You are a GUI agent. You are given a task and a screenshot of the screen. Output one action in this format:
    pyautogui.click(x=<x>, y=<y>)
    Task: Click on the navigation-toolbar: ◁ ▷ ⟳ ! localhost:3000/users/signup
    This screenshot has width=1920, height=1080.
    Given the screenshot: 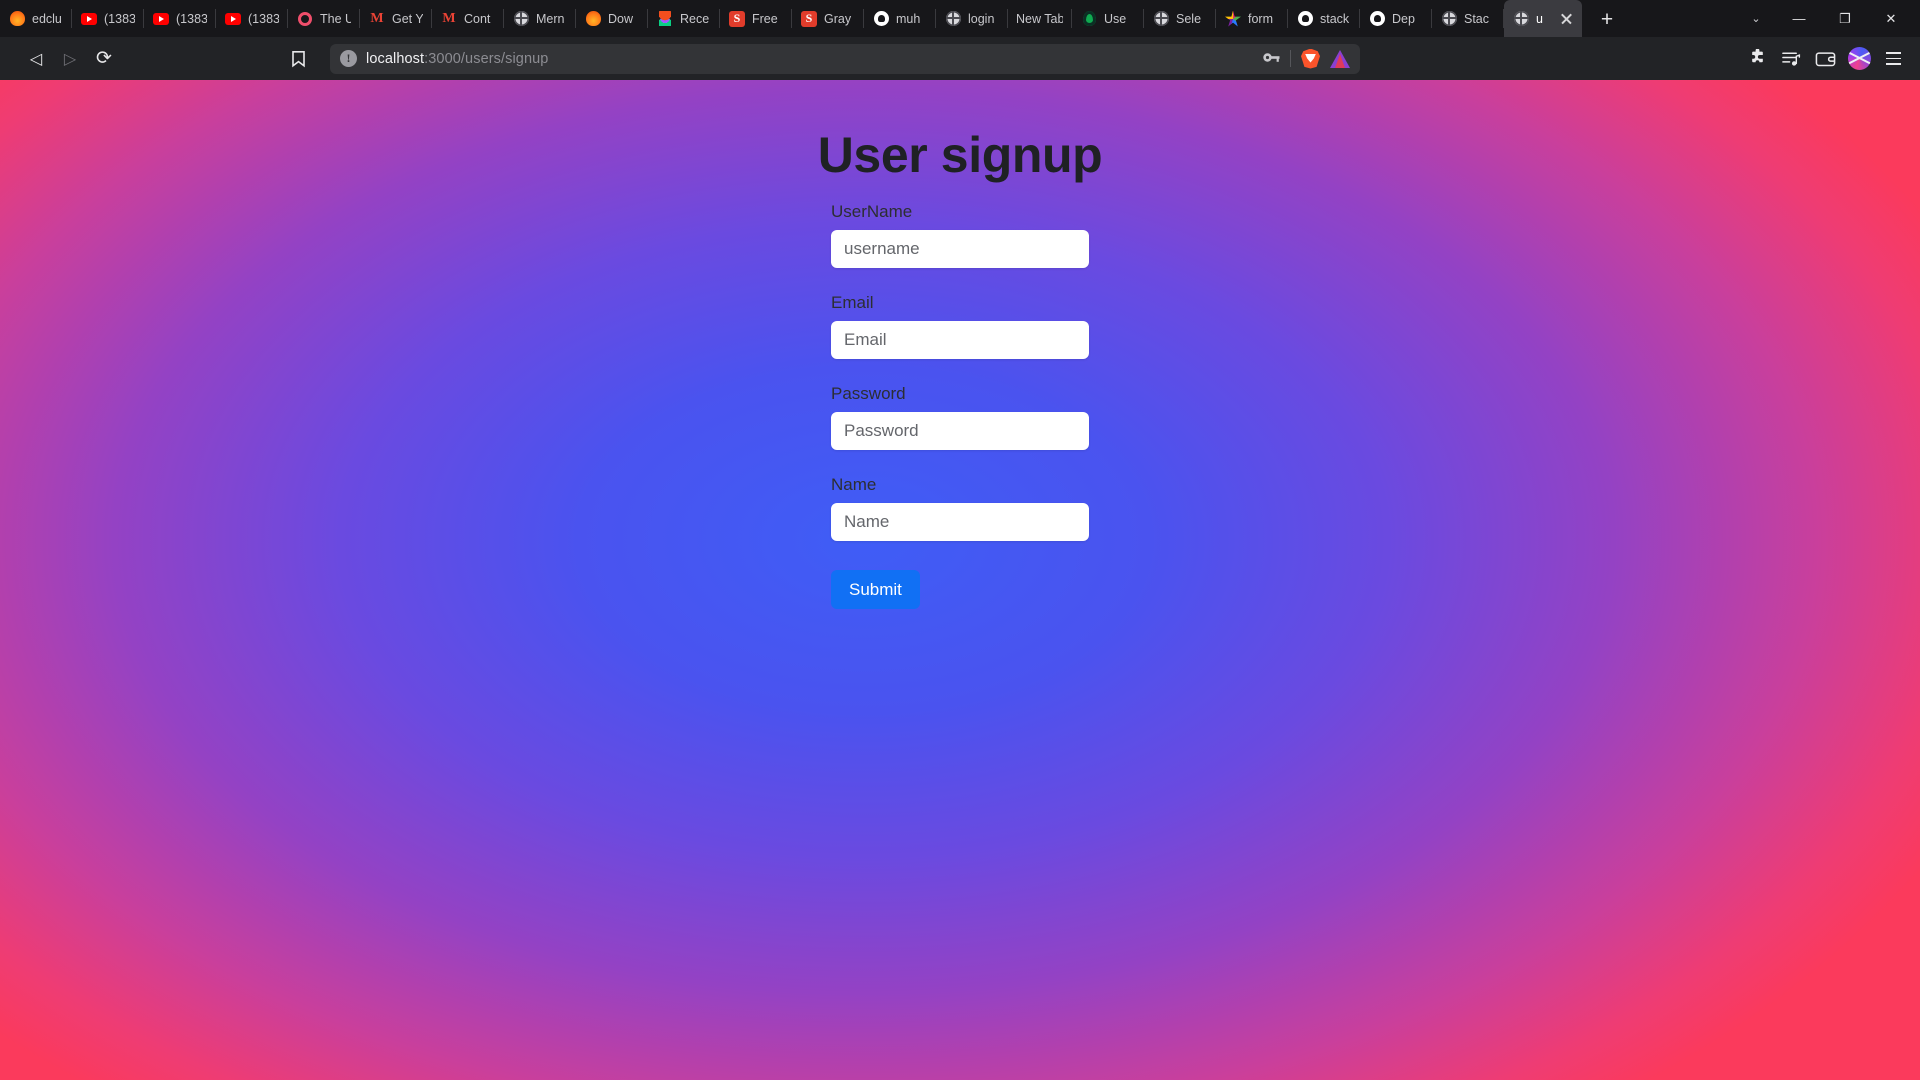 What is the action you would take?
    pyautogui.click(x=960, y=58)
    